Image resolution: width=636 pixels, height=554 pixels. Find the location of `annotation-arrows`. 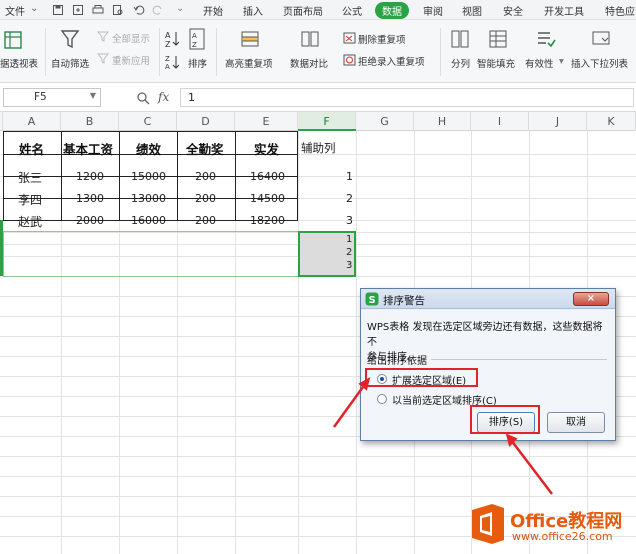

annotation-arrows is located at coordinates (442, 435).